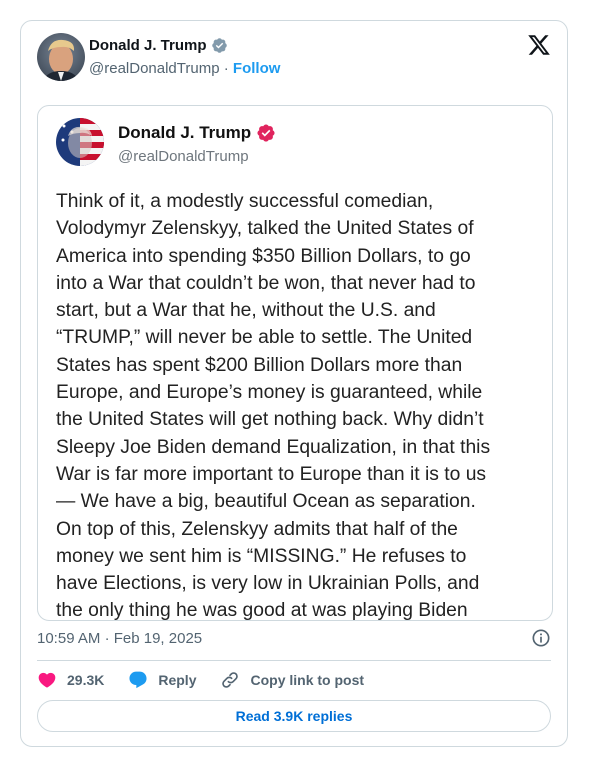 The width and height of the screenshot is (590, 769). I want to click on like-button: 29.3K, so click(70, 680).